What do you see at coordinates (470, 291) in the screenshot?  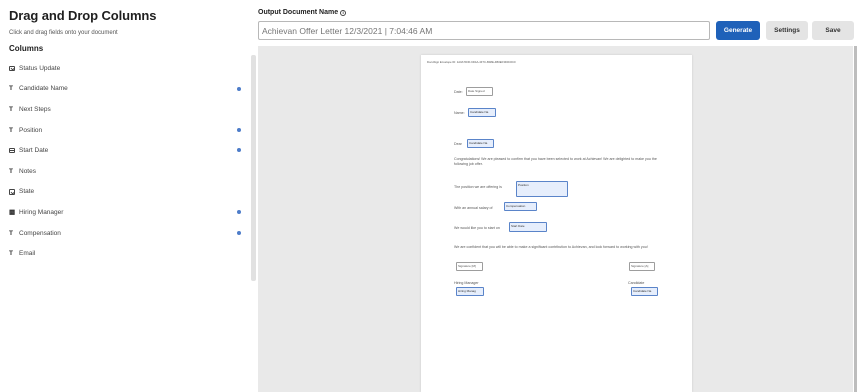 I see `hiring-manager-field: Hiring Manag` at bounding box center [470, 291].